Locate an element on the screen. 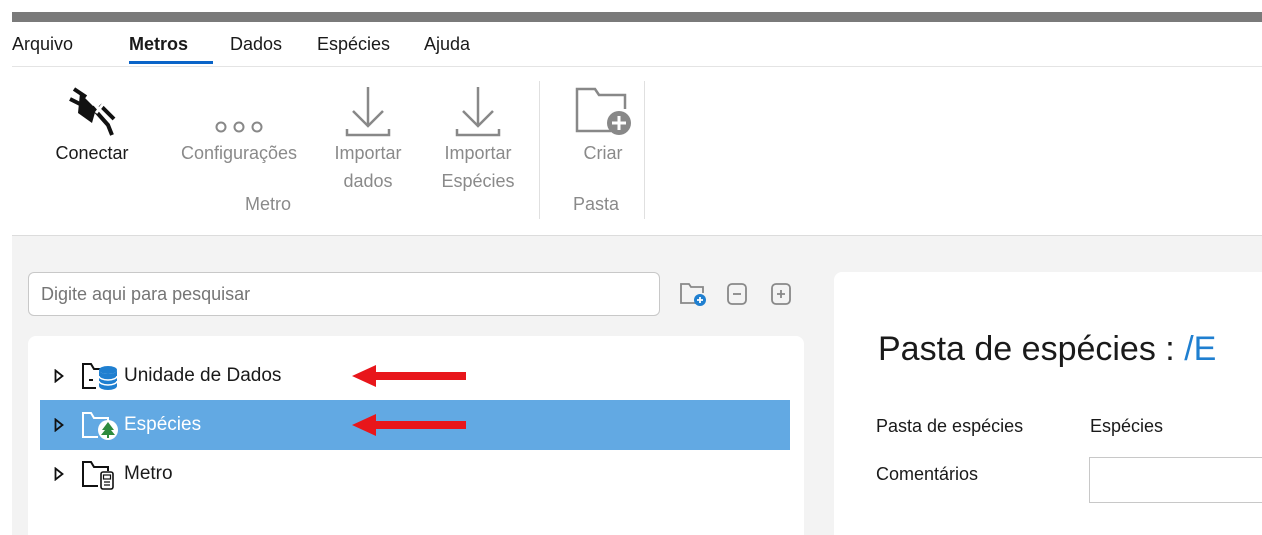  menu-dados: Dados is located at coordinates (256, 44).